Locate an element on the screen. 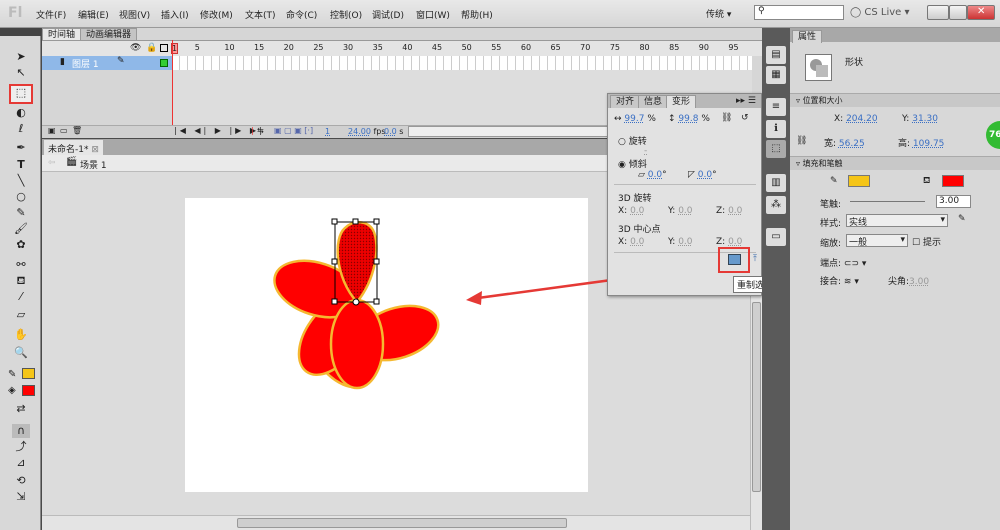 The image size is (1000, 530). cap-select: ⊂⊃ ▾ is located at coordinates (855, 264).